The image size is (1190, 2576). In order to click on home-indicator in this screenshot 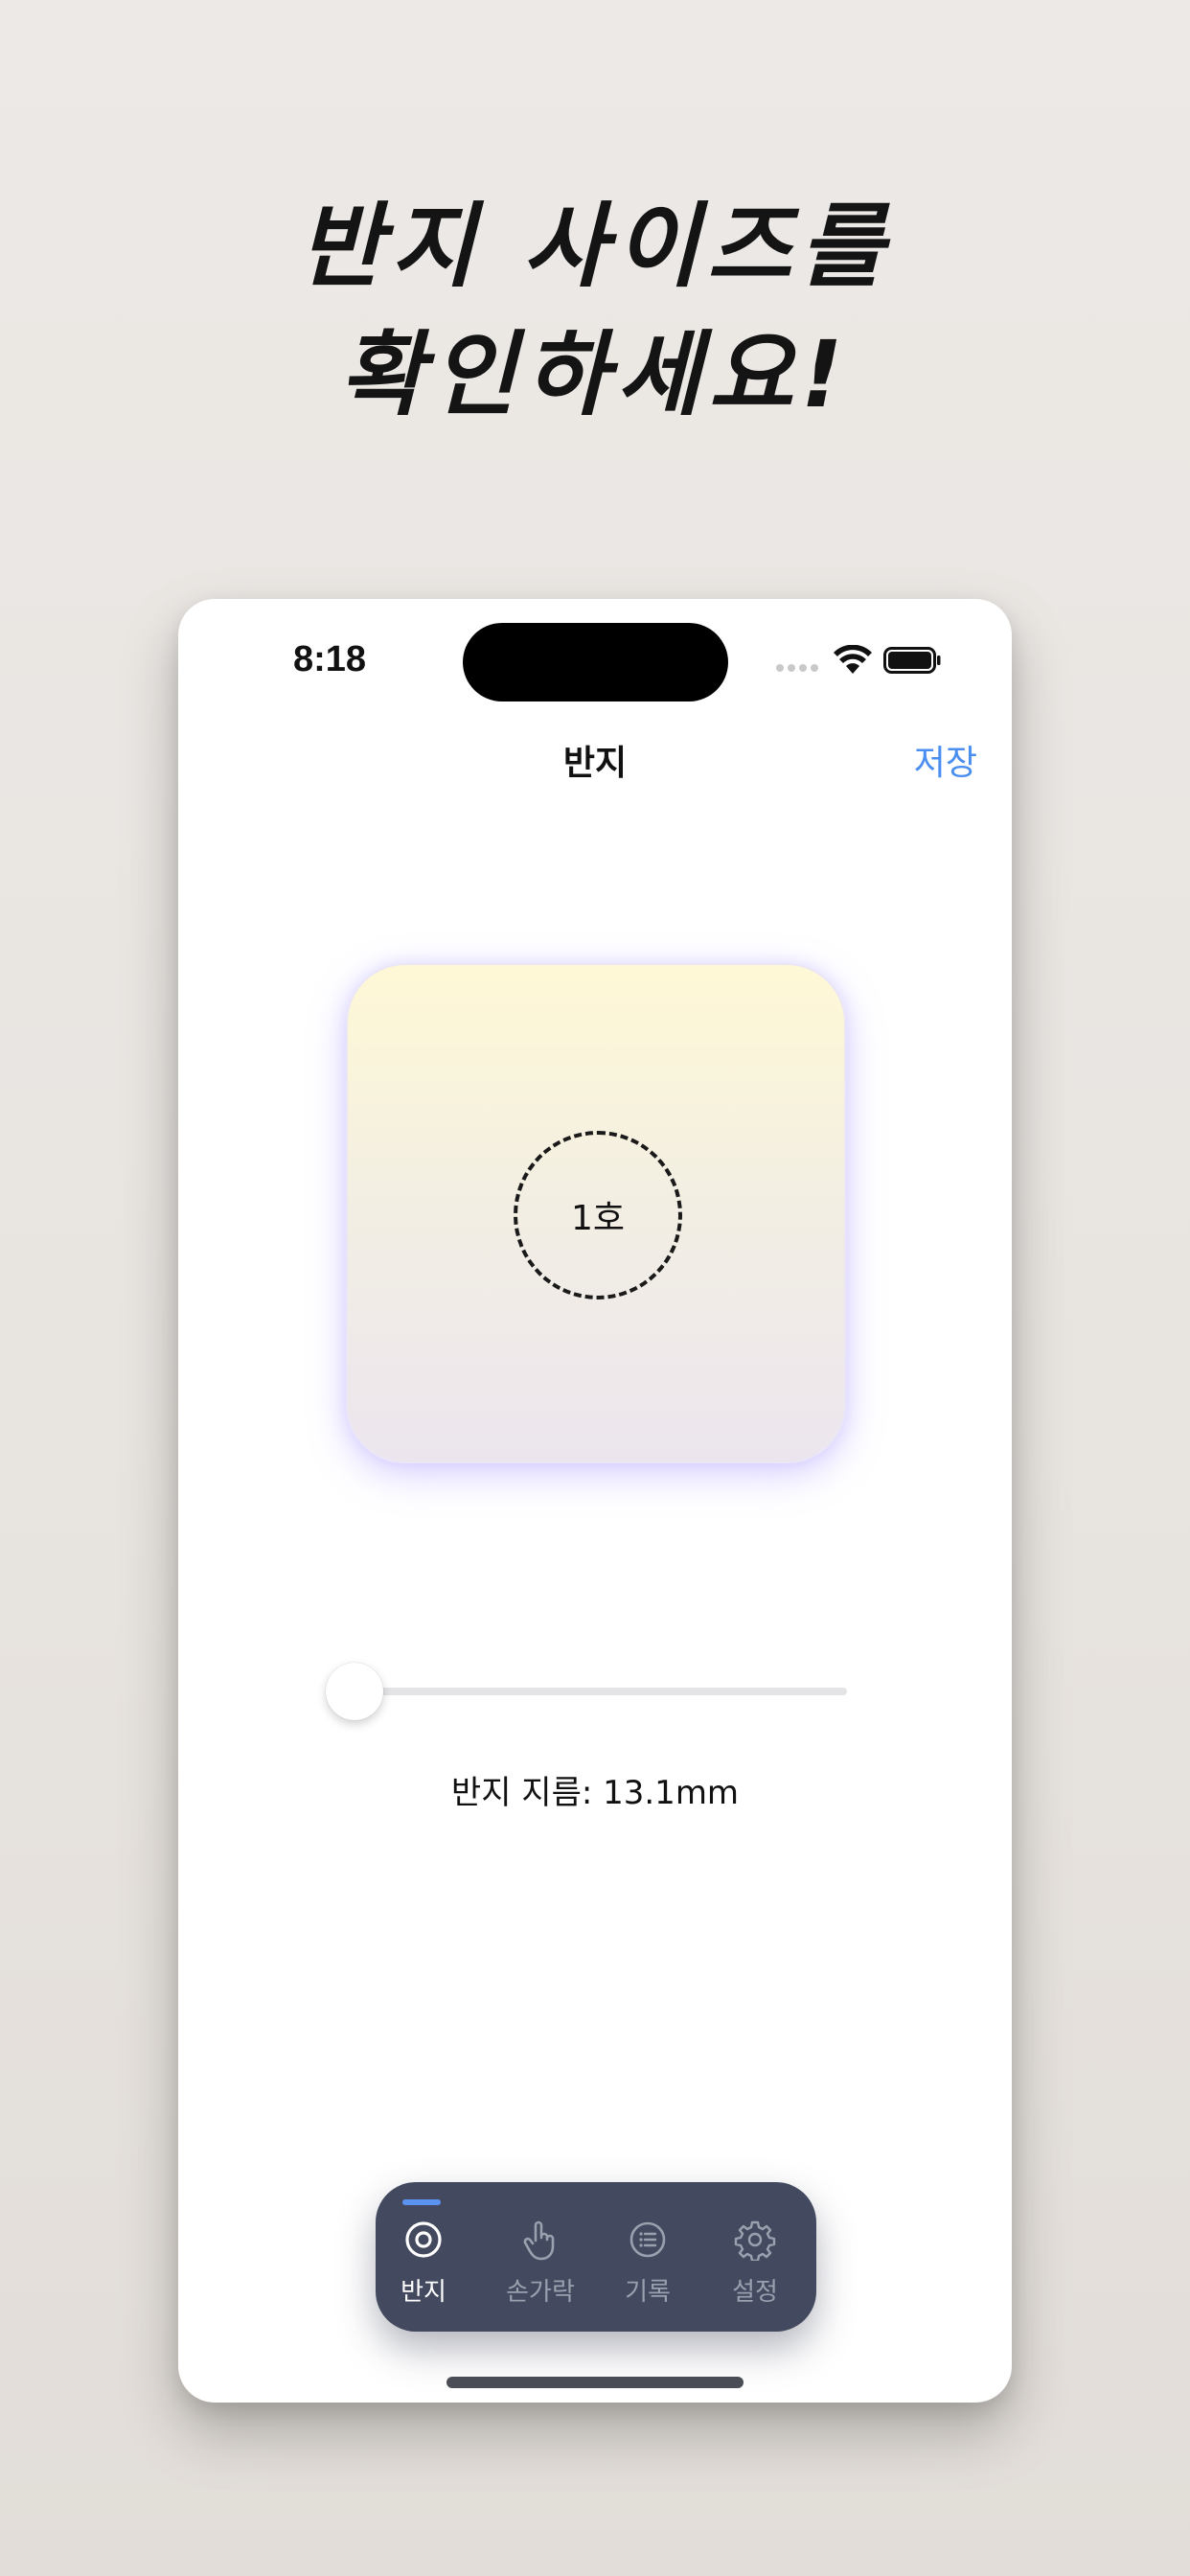, I will do `click(595, 2382)`.